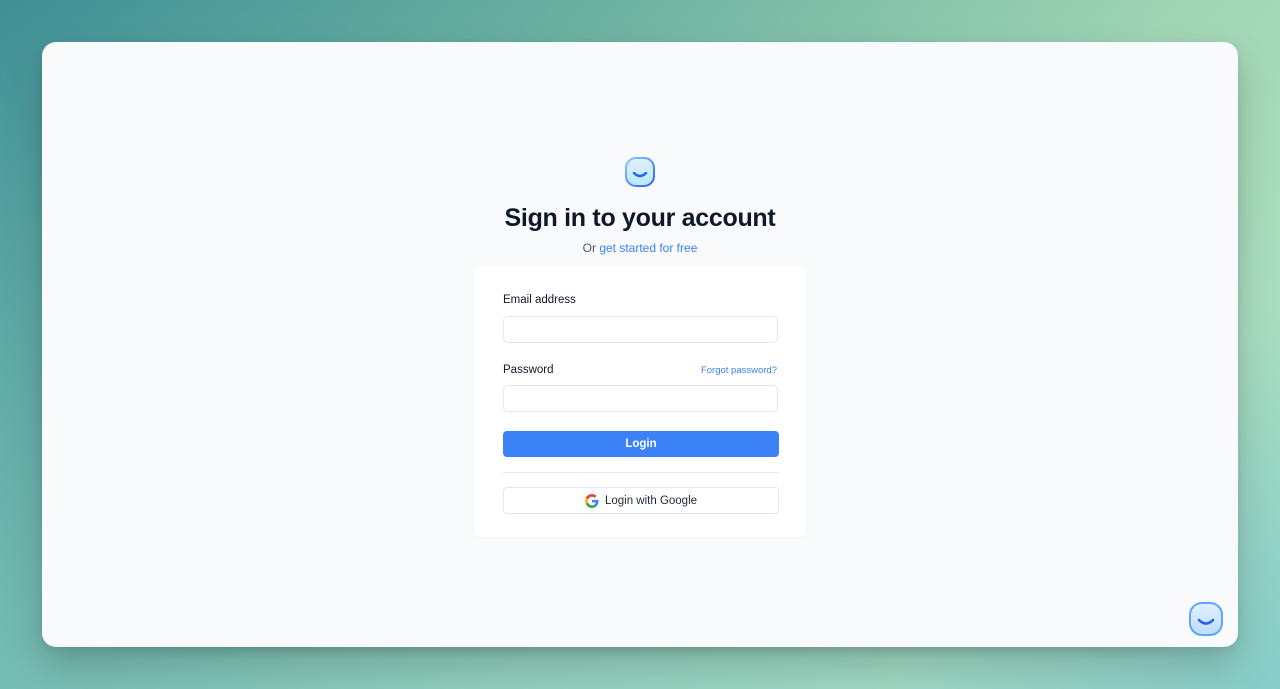 This screenshot has height=689, width=1280. Describe the element at coordinates (640, 329) in the screenshot. I see `email-input` at that location.